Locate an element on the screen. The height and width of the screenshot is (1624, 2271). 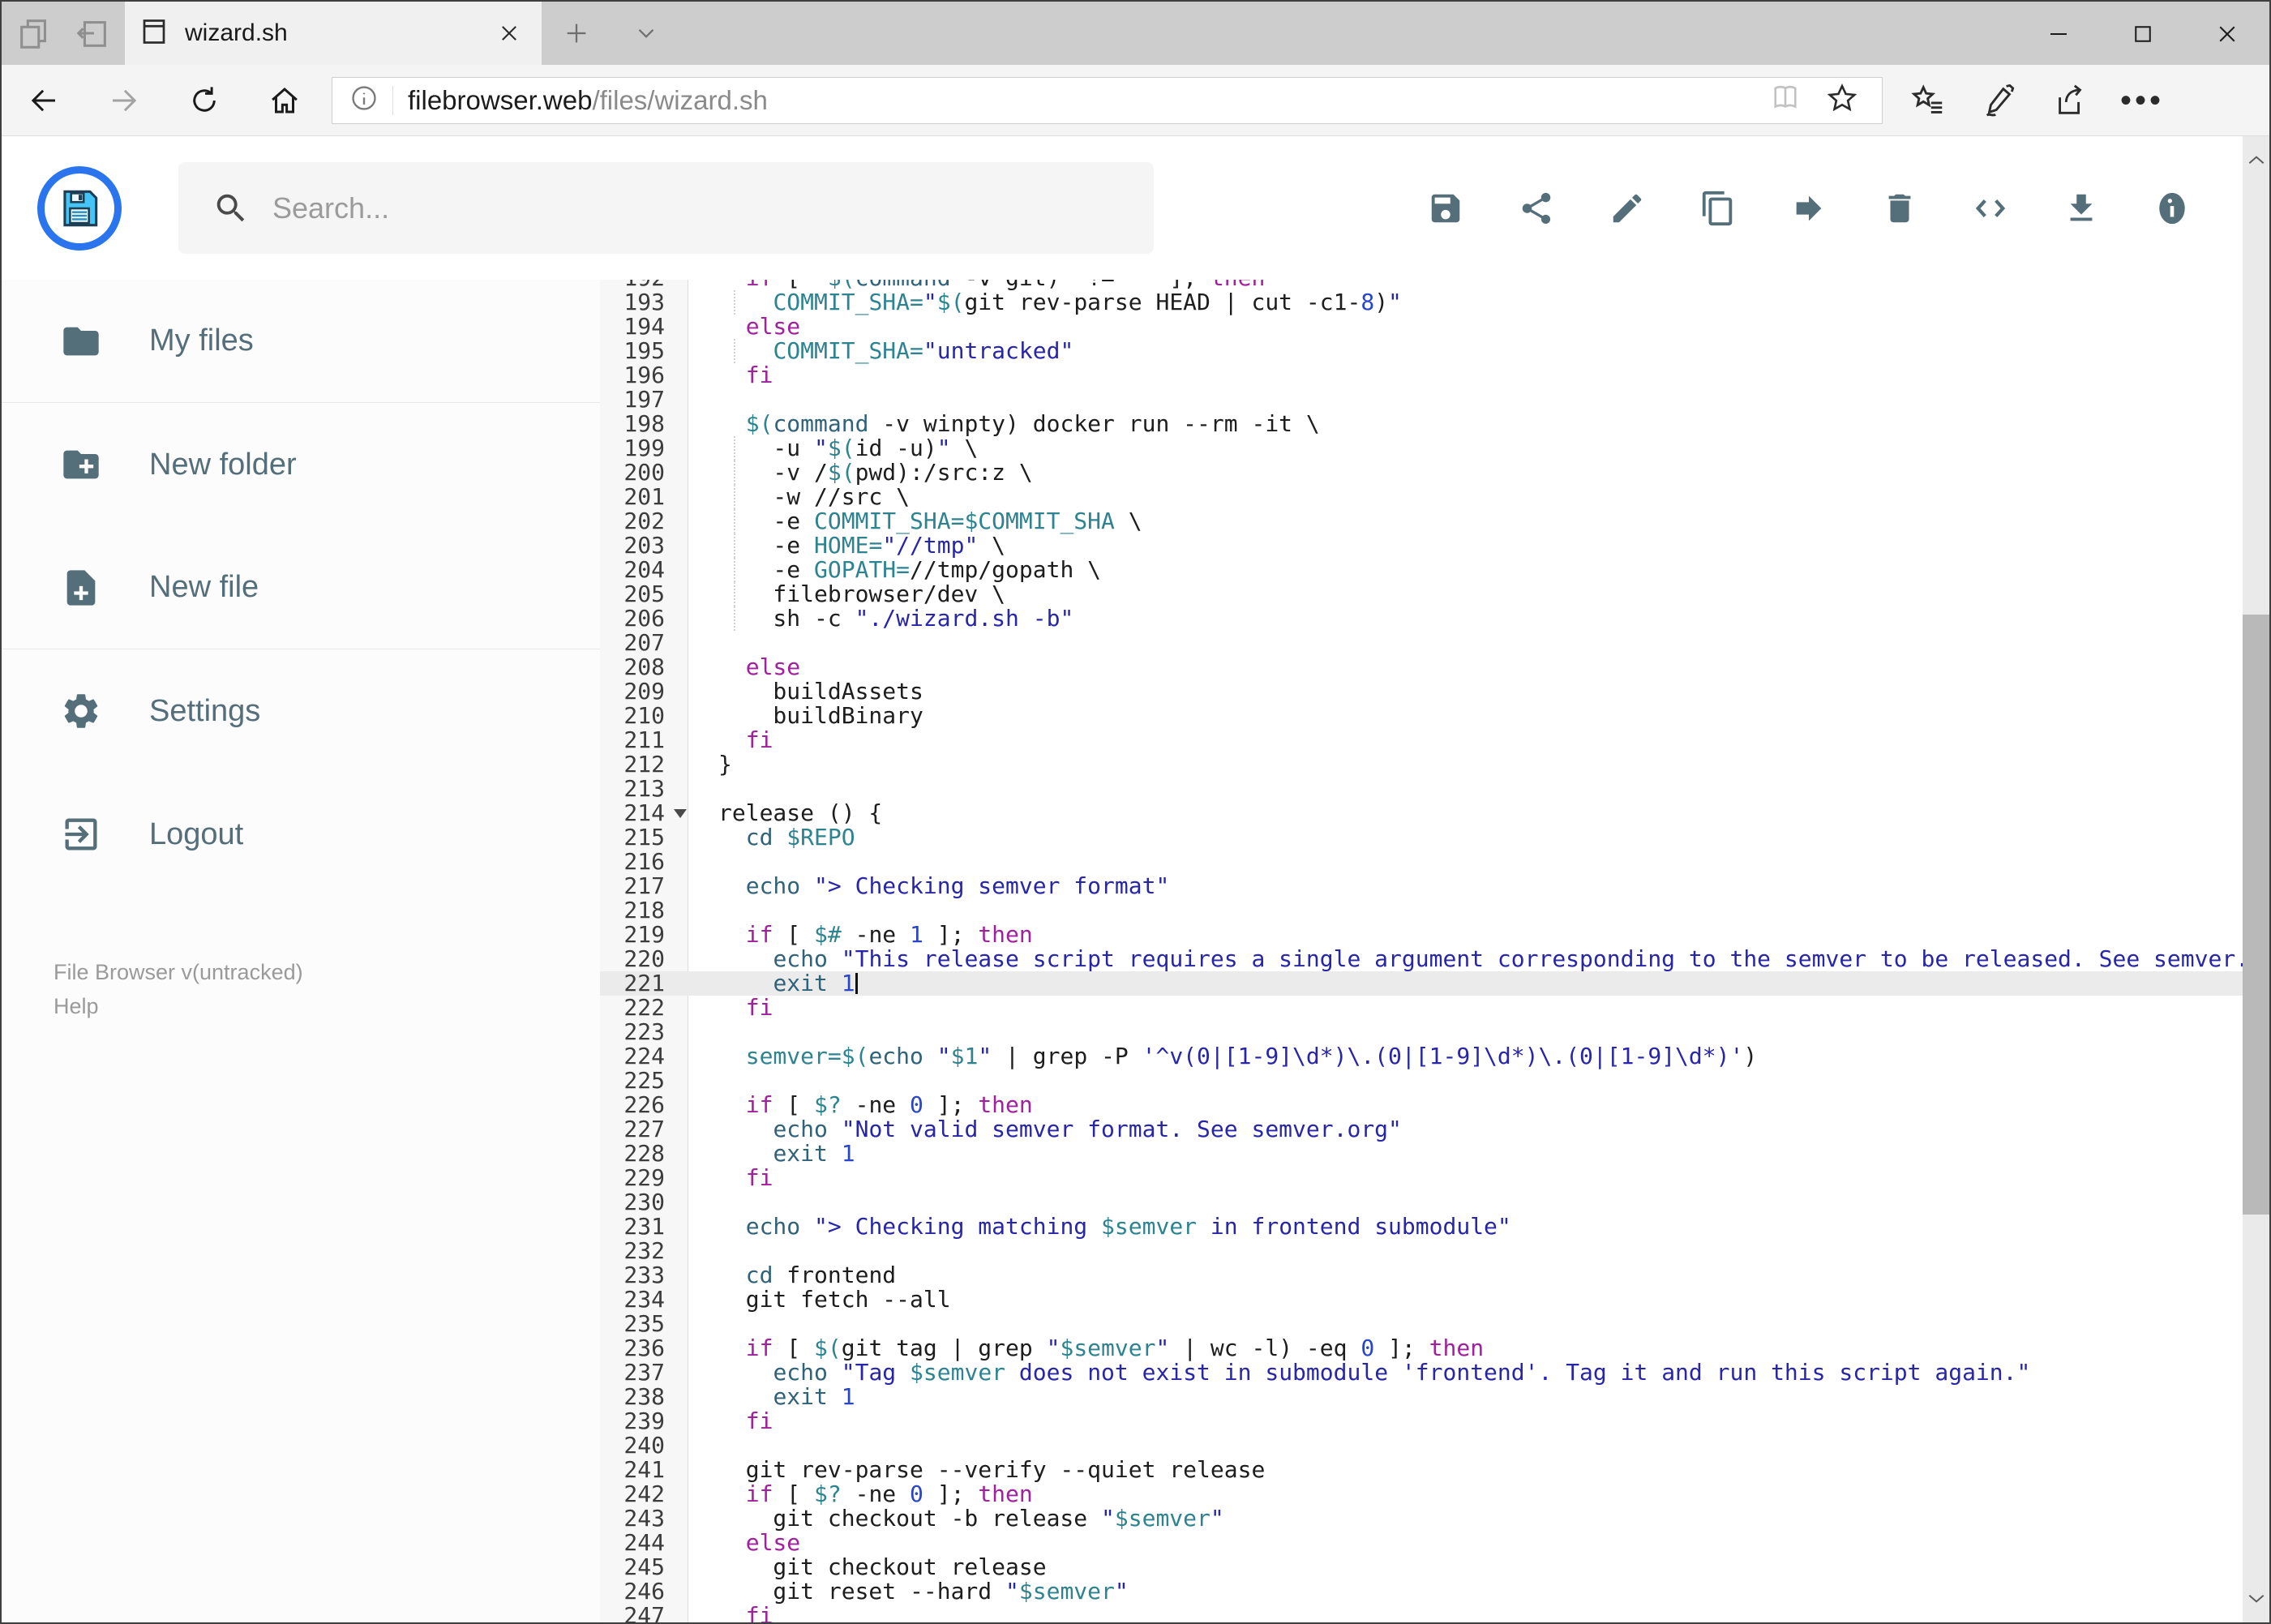
refresh-button is located at coordinates (204, 101).